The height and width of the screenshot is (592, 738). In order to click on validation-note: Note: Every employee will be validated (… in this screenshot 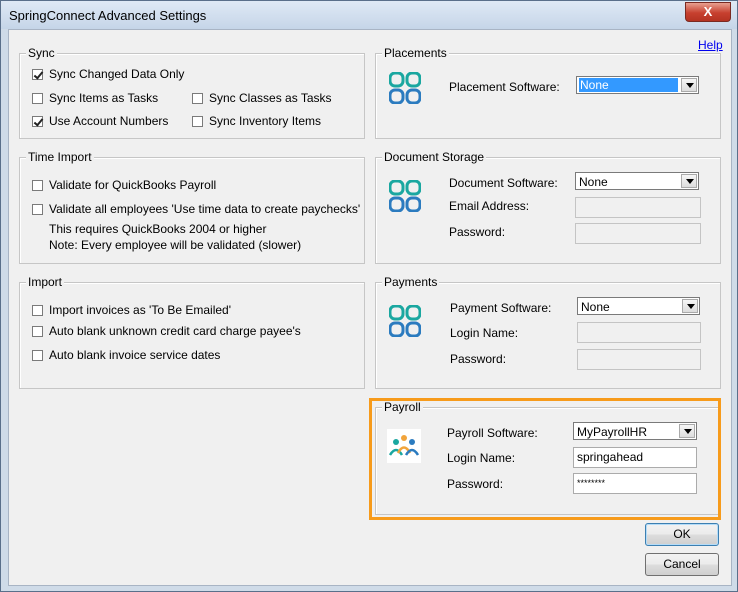, I will do `click(175, 245)`.